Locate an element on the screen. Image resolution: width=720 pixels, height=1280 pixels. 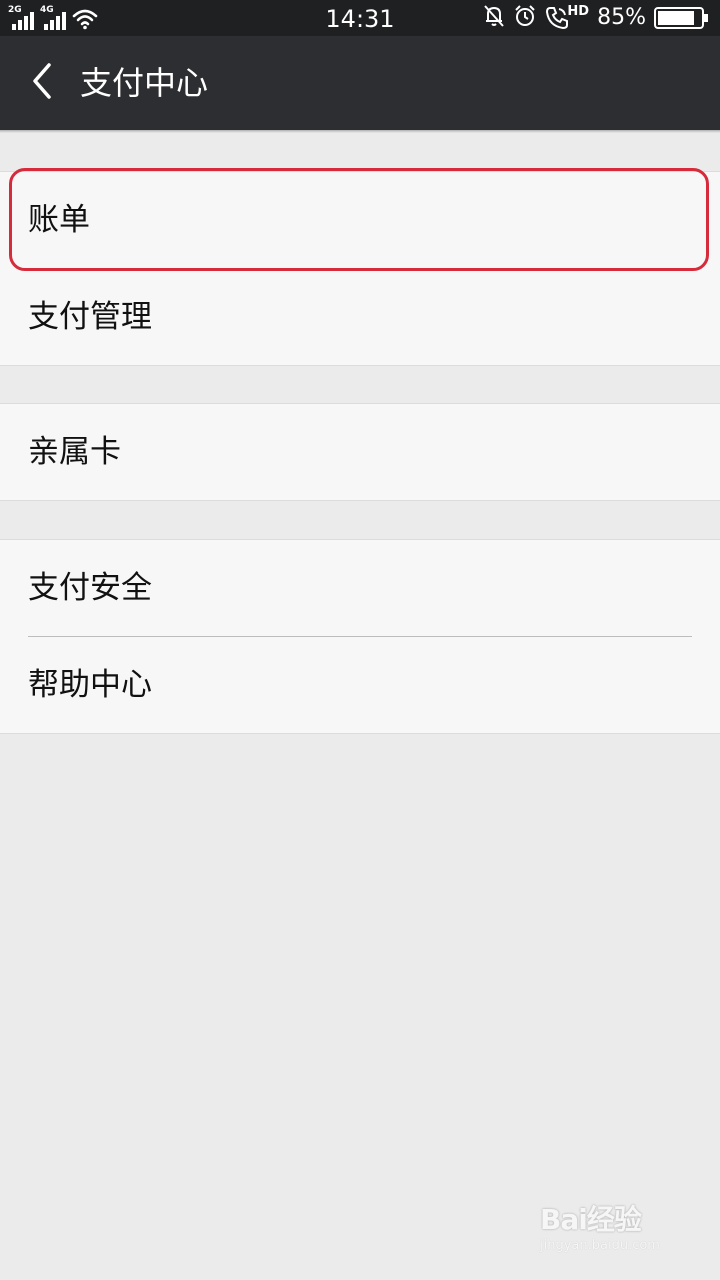
list-item-family-card: 亲属卡 is located at coordinates (360, 452).